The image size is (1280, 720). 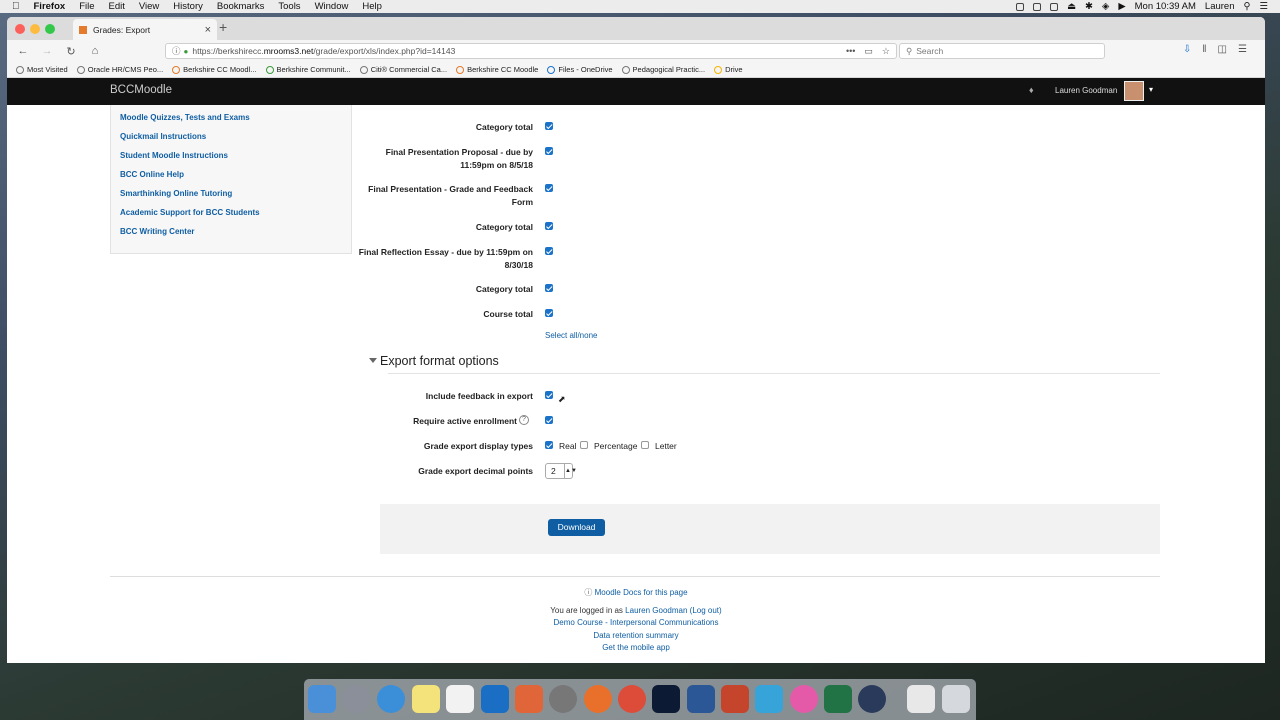 I want to click on powerpoint-icon, so click(x=735, y=699).